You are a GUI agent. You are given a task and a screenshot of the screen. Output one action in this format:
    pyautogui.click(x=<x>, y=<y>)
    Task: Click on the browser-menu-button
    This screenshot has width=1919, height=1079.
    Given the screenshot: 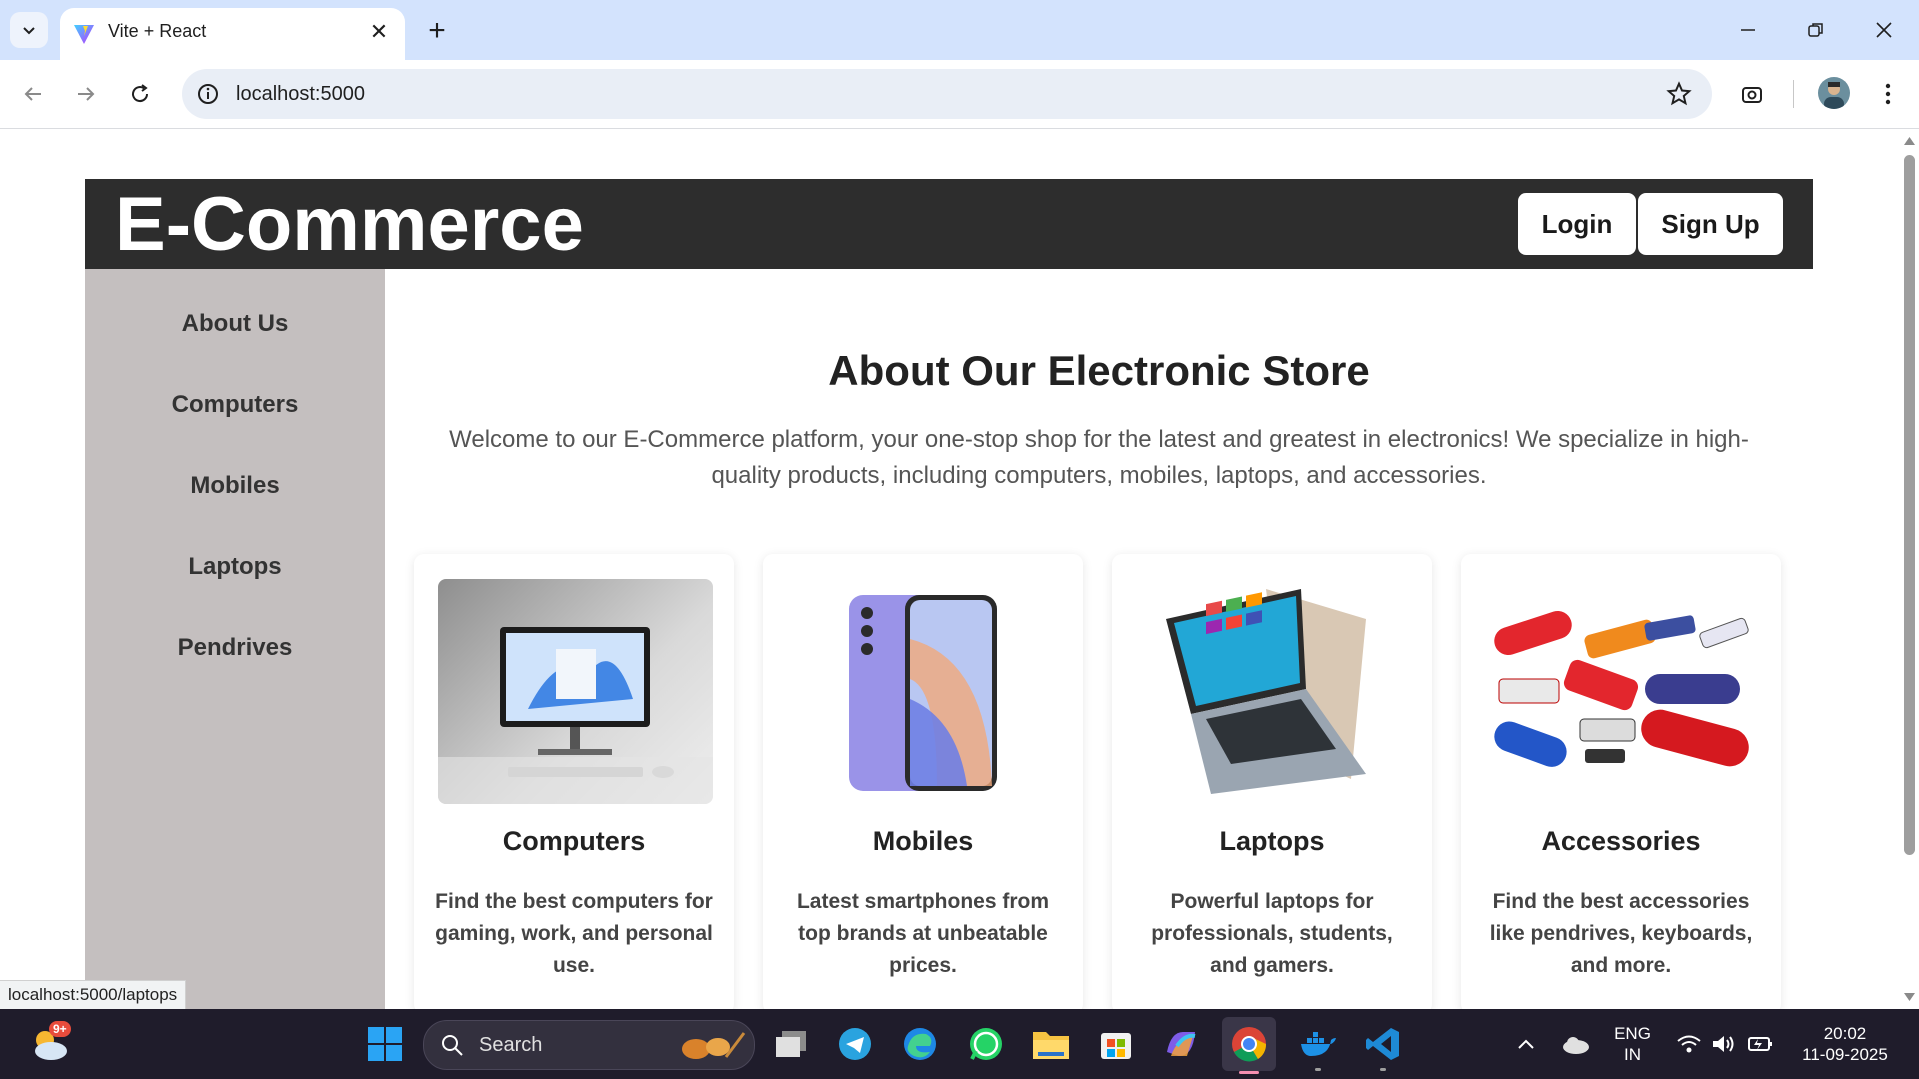 What is the action you would take?
    pyautogui.click(x=1888, y=94)
    